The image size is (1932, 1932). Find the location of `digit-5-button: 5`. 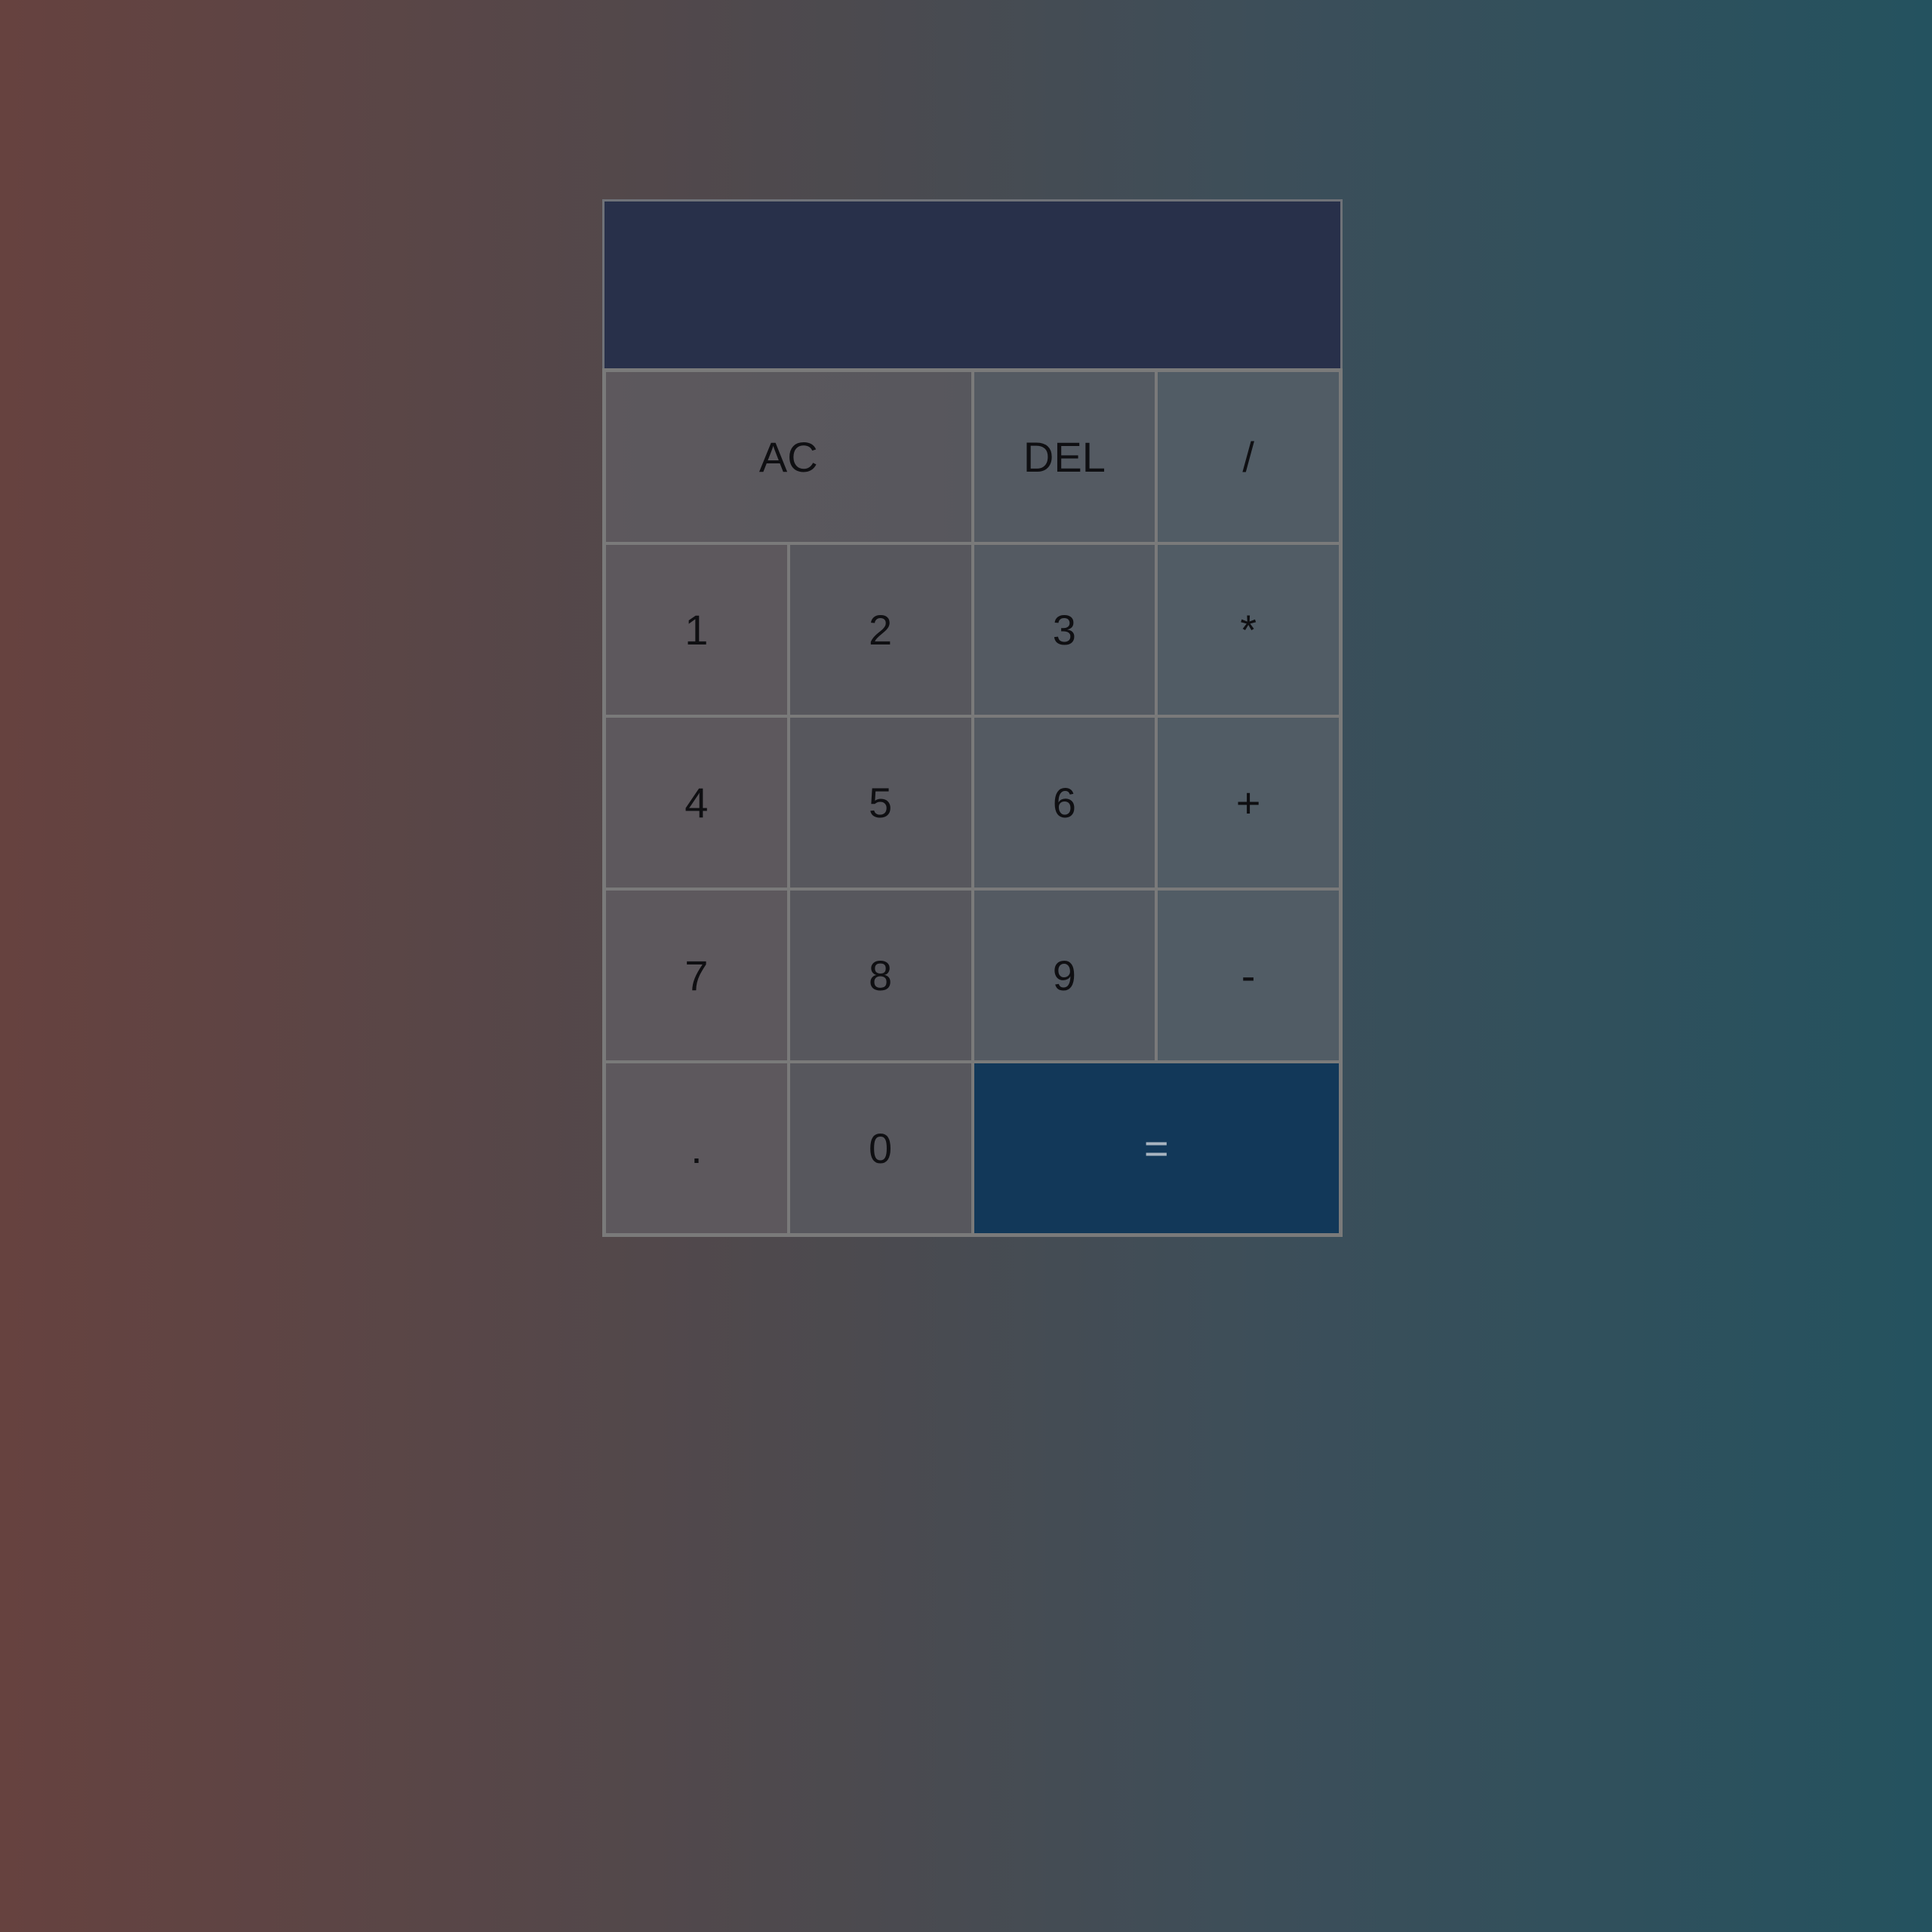

digit-5-button: 5 is located at coordinates (880, 803).